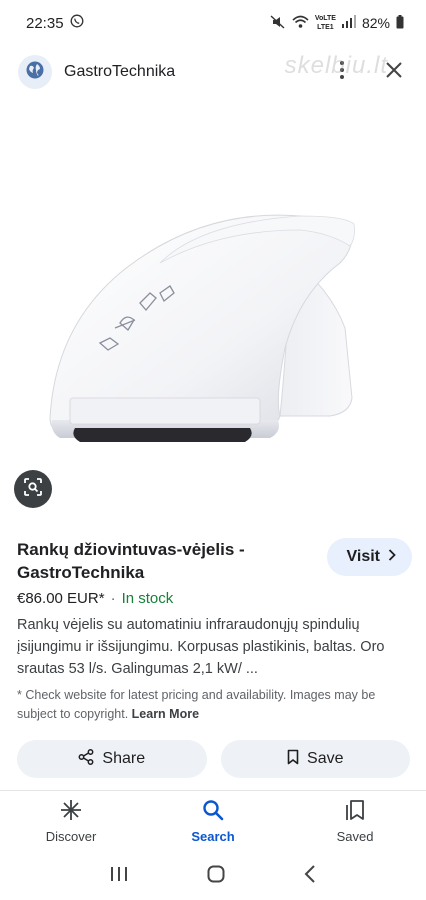  I want to click on nav-search: Search, so click(213, 821).